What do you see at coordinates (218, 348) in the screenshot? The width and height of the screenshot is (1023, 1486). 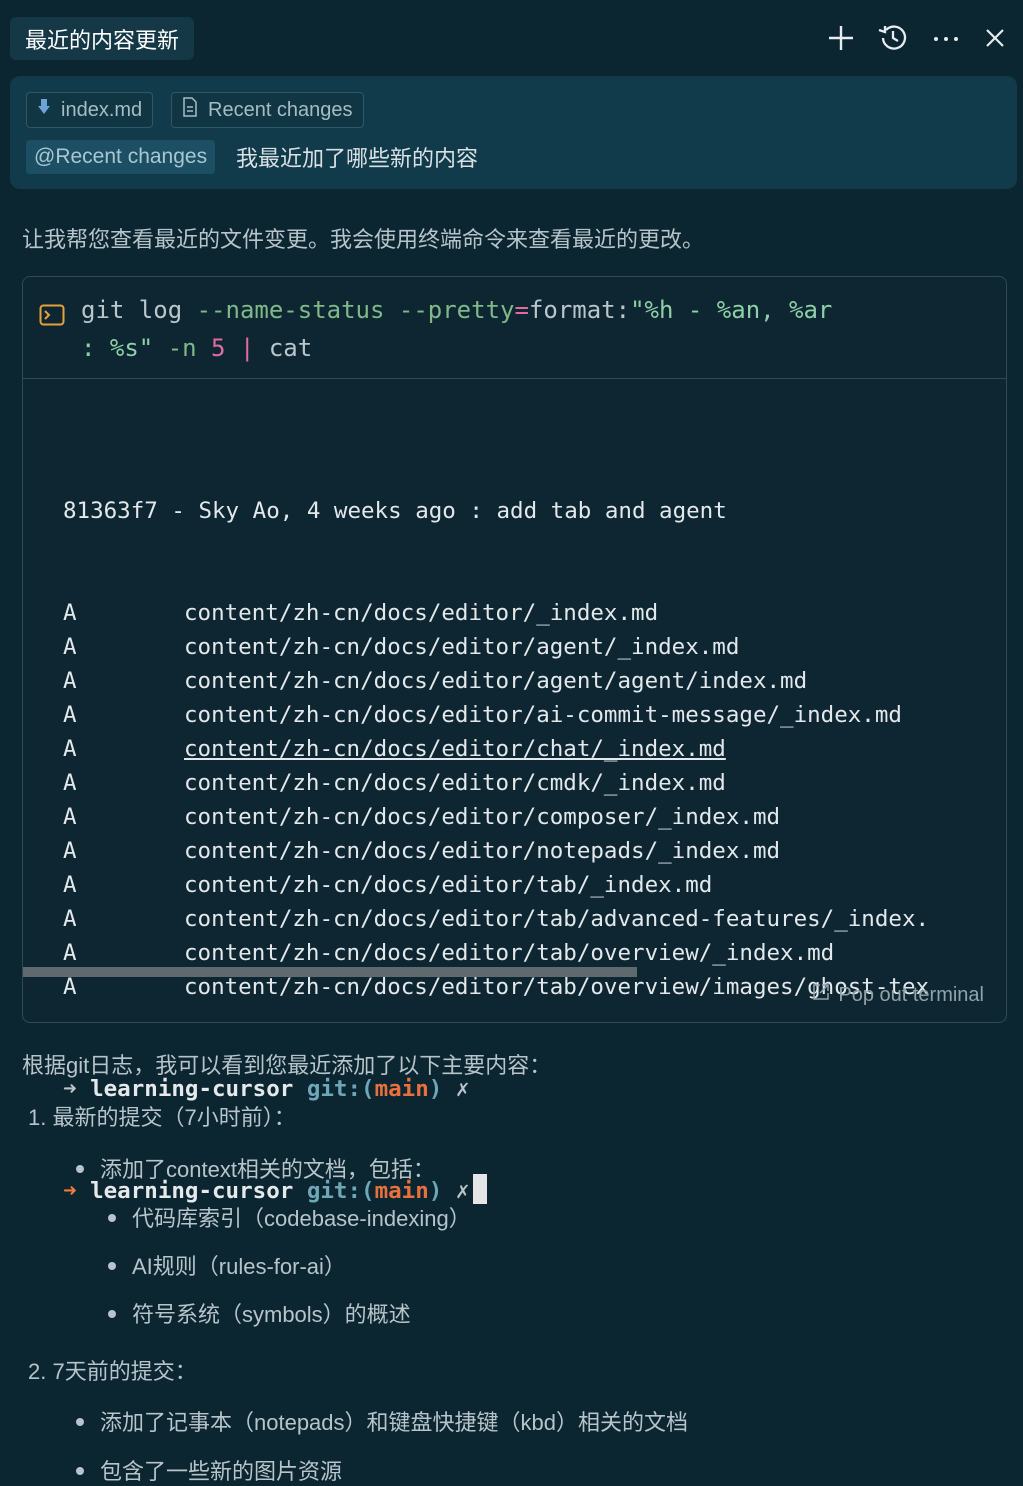 I see `cmd-number: 5` at bounding box center [218, 348].